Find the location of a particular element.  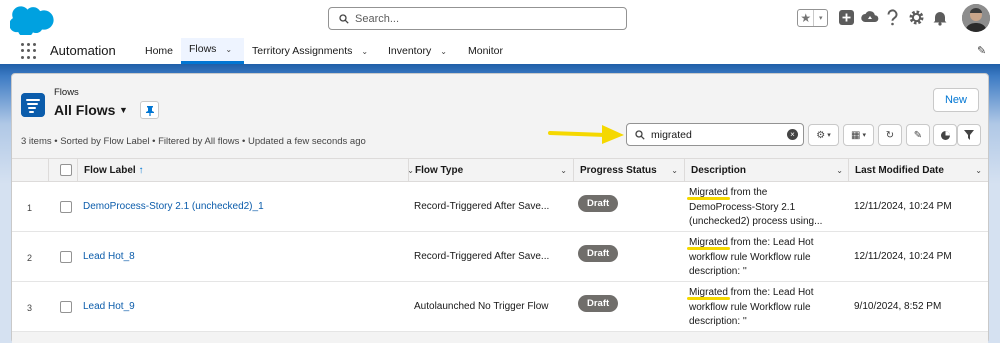

sort-arrow-icon: ↑ is located at coordinates (141, 170).